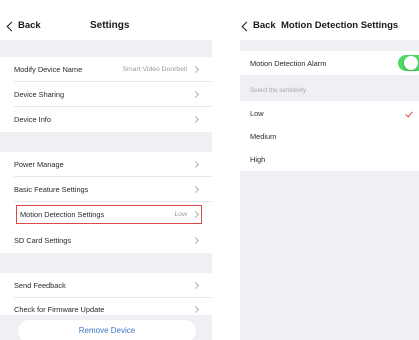  Describe the element at coordinates (107, 330) in the screenshot. I see `remove-device-button: Remove Device` at that location.